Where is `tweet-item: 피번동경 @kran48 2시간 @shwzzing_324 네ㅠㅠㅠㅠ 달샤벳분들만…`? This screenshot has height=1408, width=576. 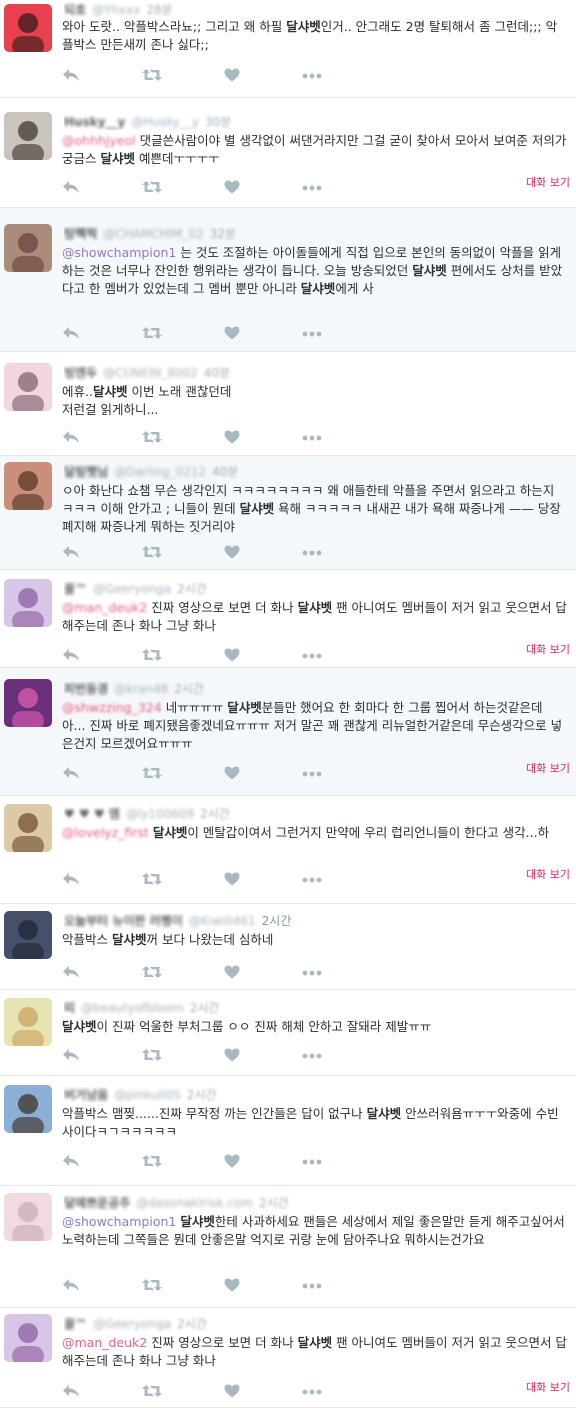
tweet-item: 피번동경 @kran48 2시간 @shwzzing_324 네ㅠㅠㅠㅠ 달샤벳분들만… is located at coordinates (288, 732).